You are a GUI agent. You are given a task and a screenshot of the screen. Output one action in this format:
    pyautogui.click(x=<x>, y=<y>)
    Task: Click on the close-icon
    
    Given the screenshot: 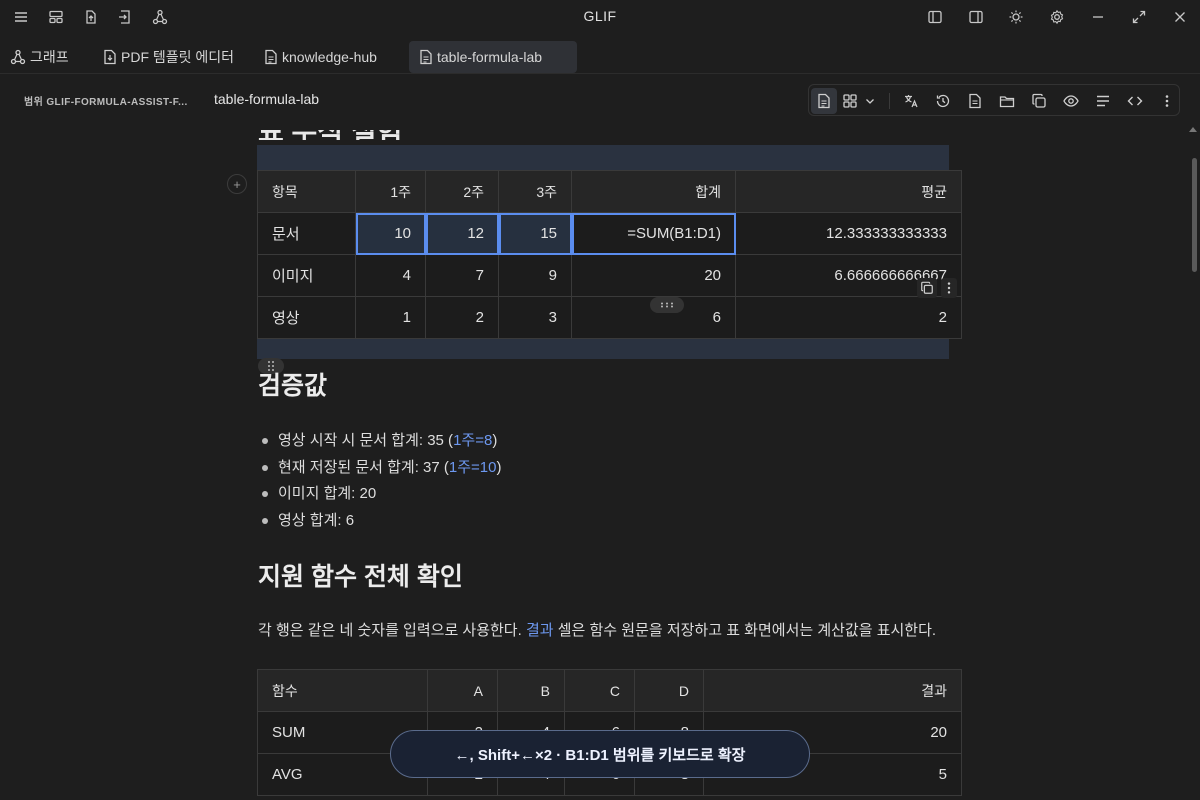 What is the action you would take?
    pyautogui.click(x=1180, y=17)
    